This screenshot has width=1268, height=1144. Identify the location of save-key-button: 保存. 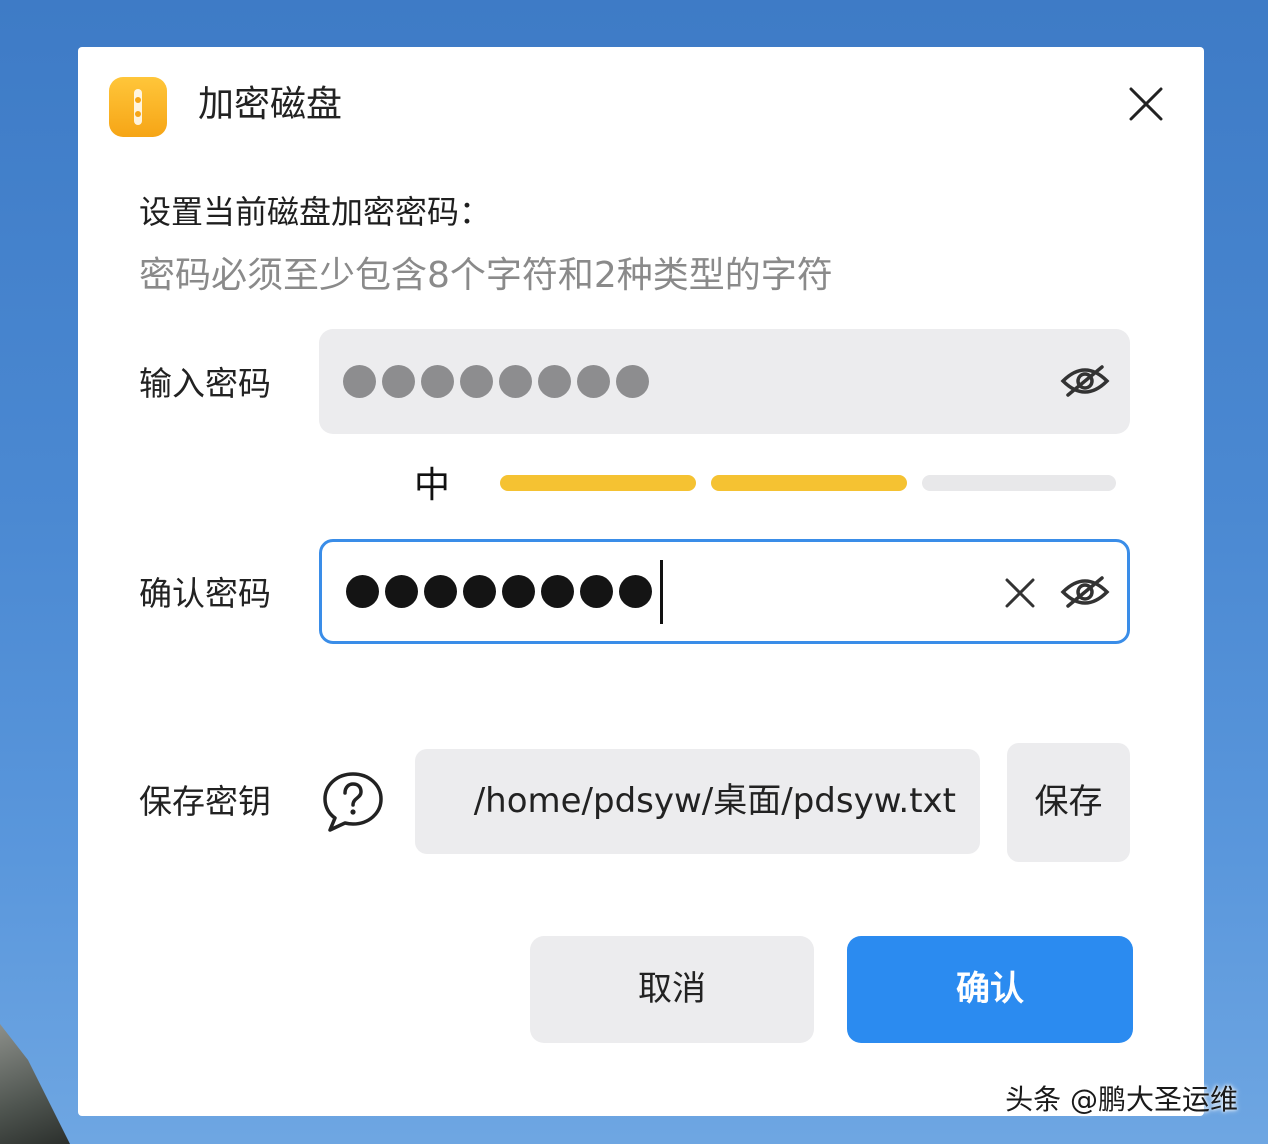
(1068, 802).